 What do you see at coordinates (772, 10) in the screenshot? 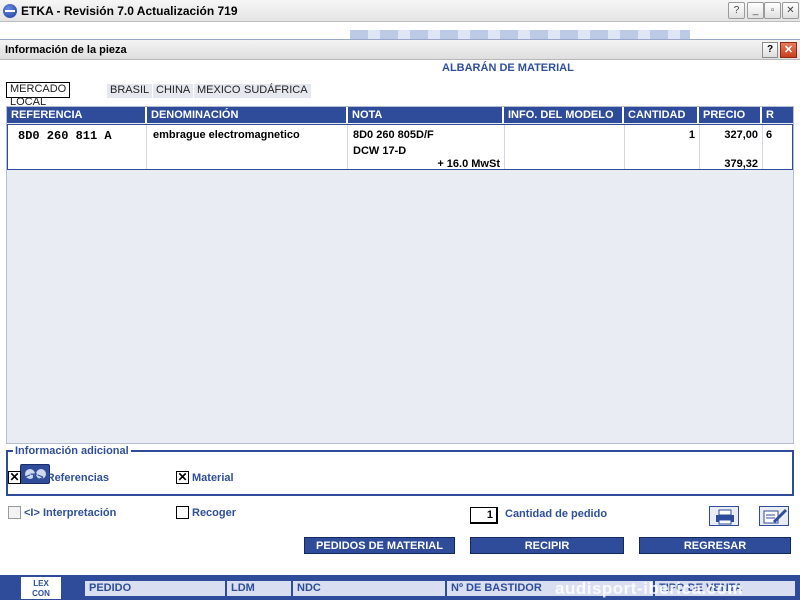
I see `restore-button: ▫` at bounding box center [772, 10].